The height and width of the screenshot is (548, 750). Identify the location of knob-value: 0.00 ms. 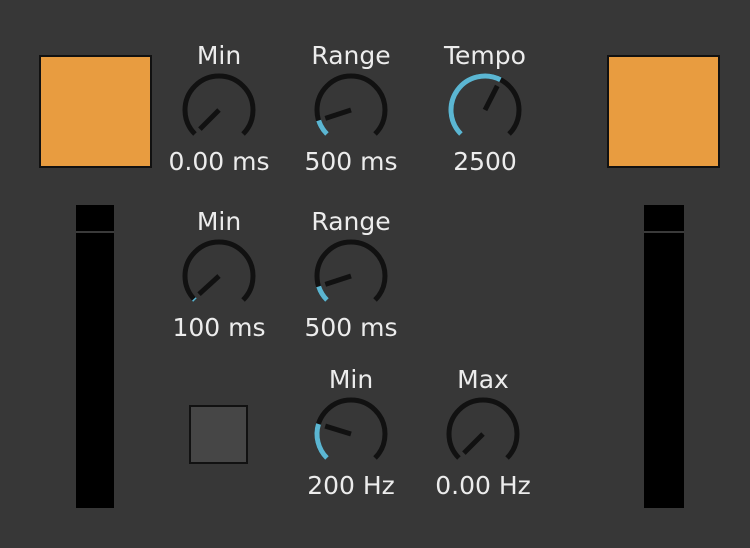
(219, 161).